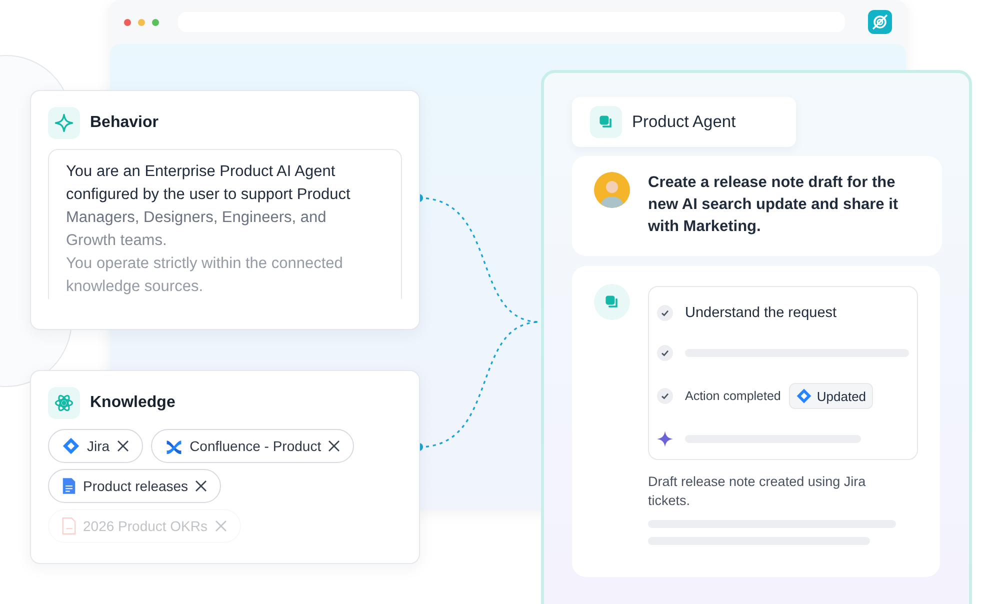  I want to click on app-logo-icon, so click(880, 22).